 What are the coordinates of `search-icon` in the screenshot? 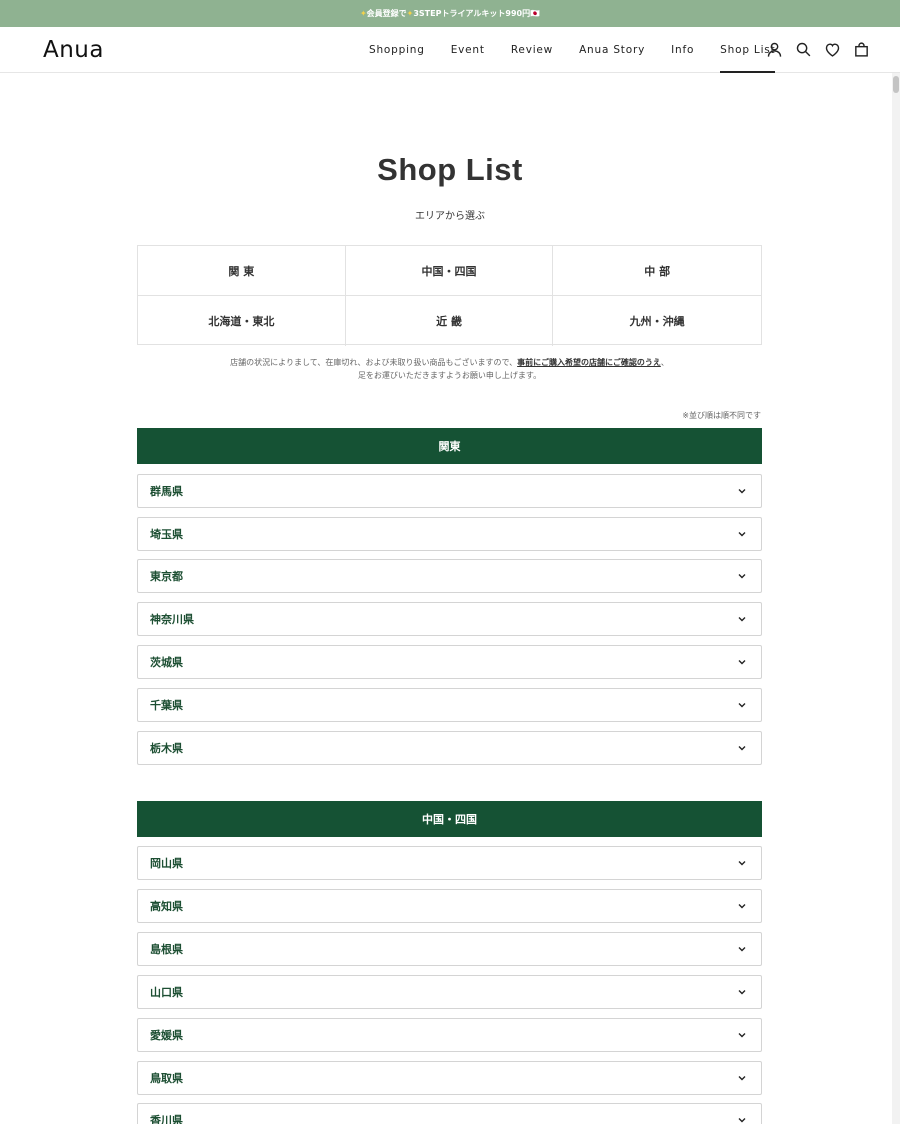 It's located at (803, 49).